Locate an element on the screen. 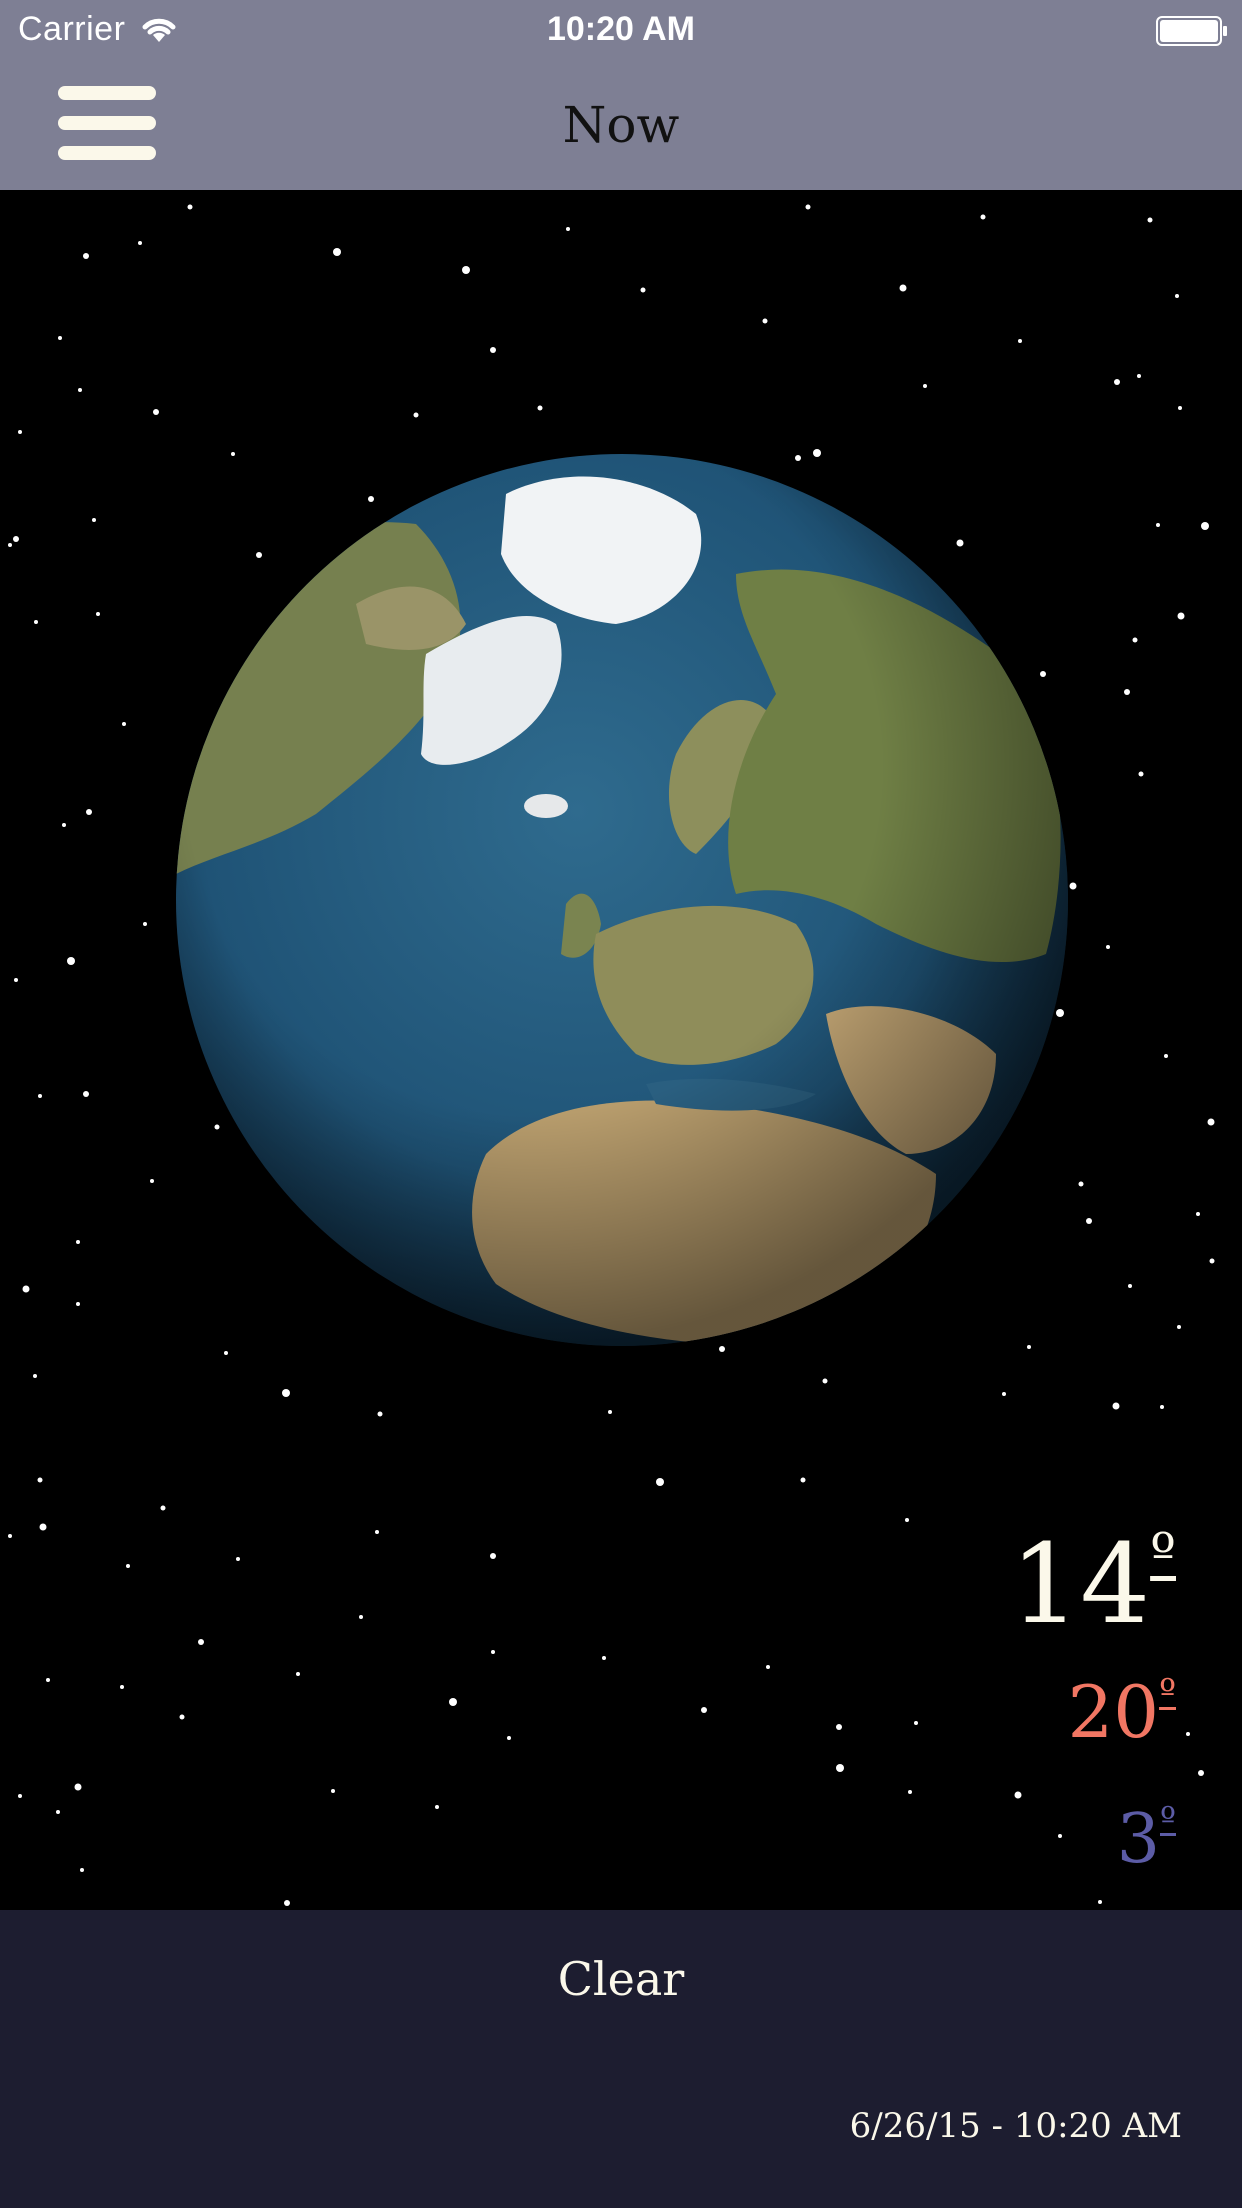 The height and width of the screenshot is (2208, 1242). low-temperature: 3º is located at coordinates (1146, 1839).